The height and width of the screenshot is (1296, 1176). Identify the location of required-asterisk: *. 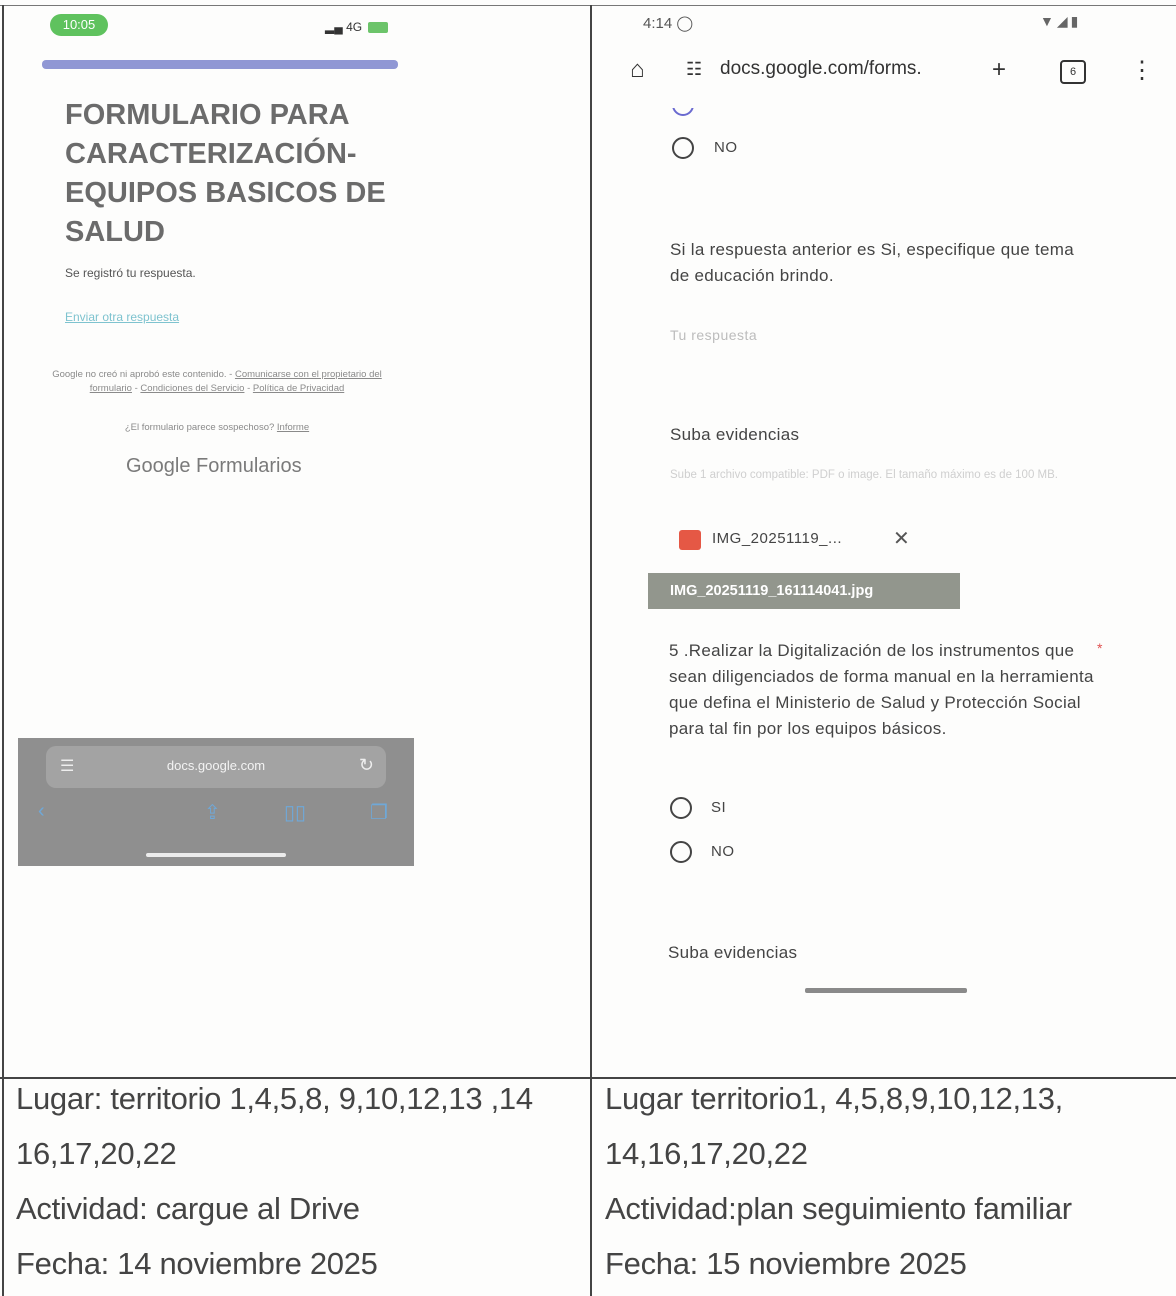
(1100, 648).